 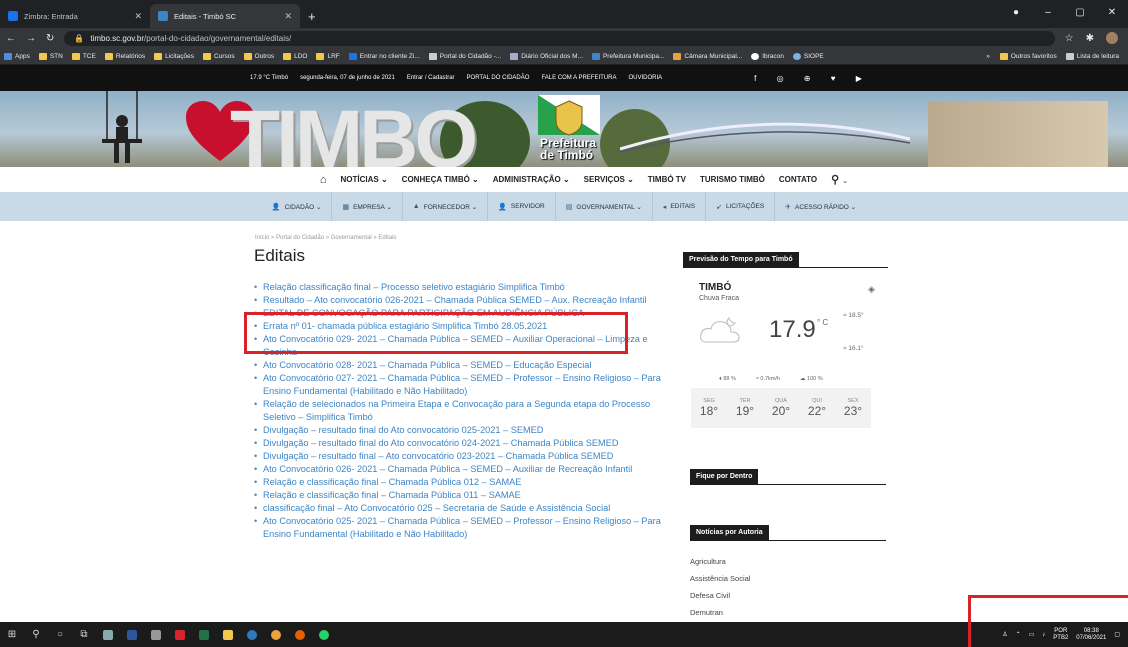 I want to click on noticias-item: Agricultura, so click(x=788, y=561).